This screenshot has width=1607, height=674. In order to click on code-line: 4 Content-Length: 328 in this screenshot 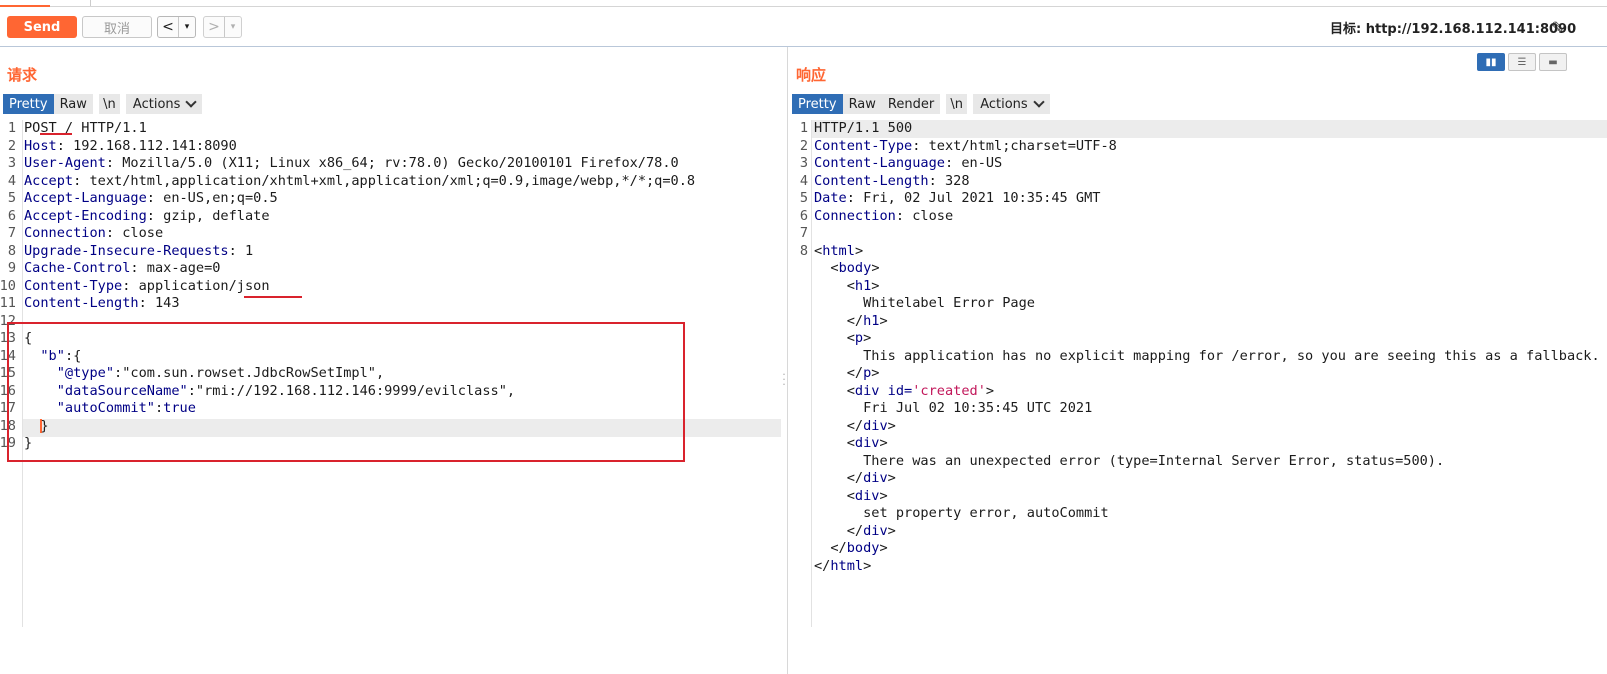, I will do `click(1198, 182)`.